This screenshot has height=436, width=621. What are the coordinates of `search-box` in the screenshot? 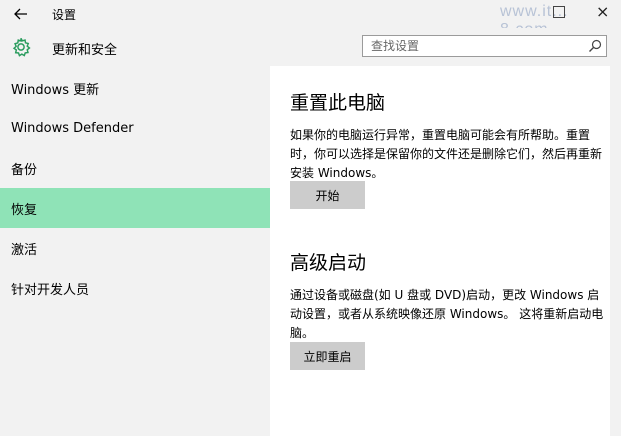 It's located at (484, 46).